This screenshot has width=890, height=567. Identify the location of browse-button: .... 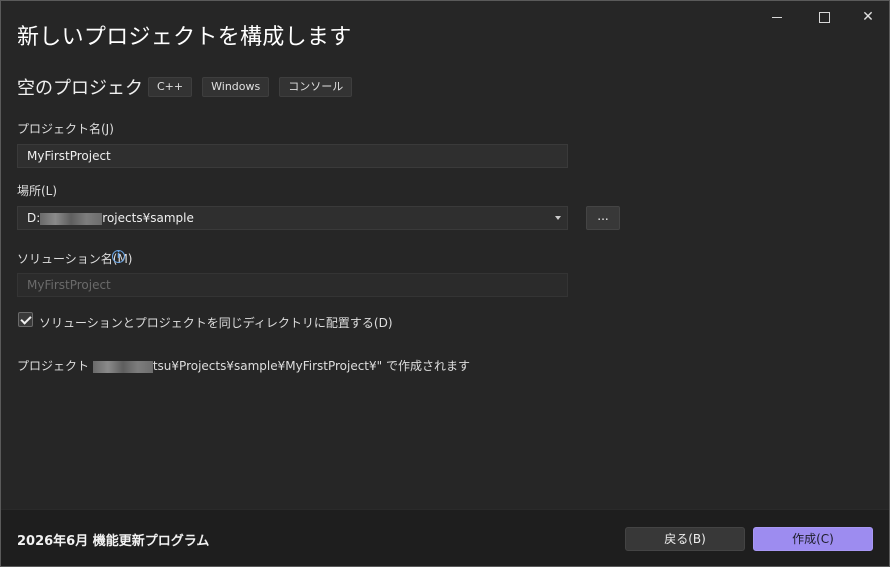
(603, 218).